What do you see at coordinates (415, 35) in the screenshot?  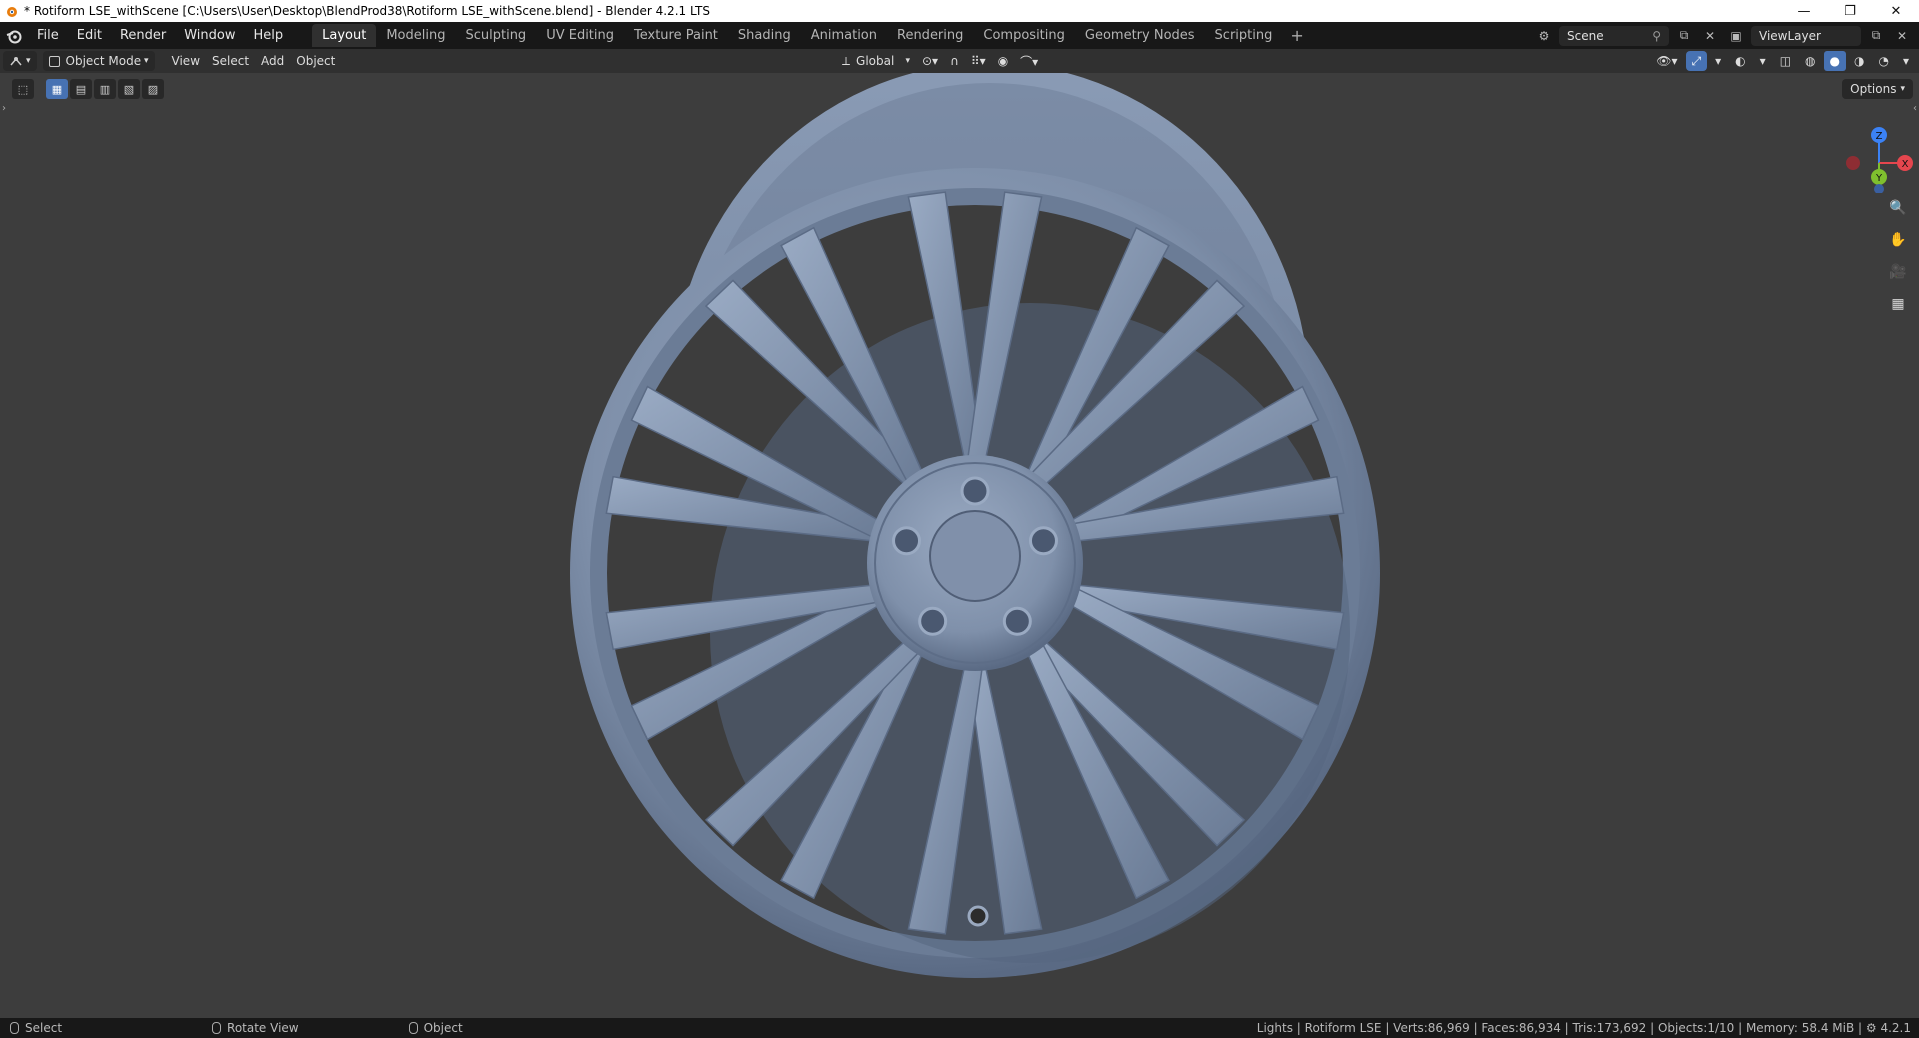 I see `tab-modeling: Modeling` at bounding box center [415, 35].